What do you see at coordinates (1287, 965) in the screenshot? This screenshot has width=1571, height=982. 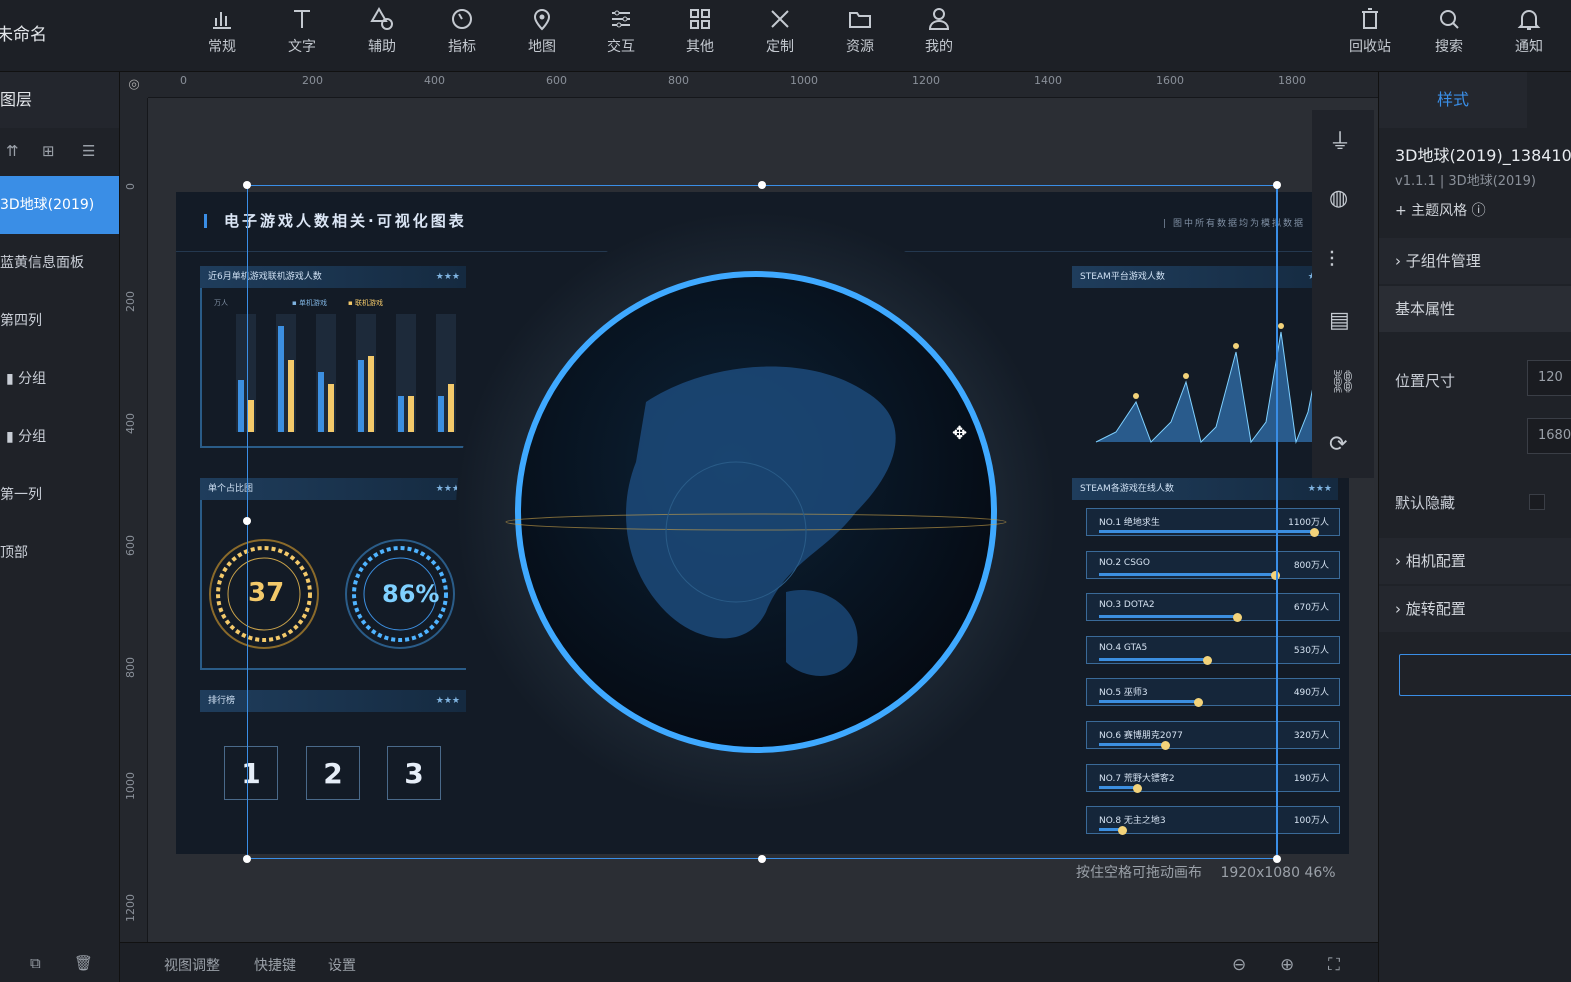 I see `zoom-in-icon: ⊕` at bounding box center [1287, 965].